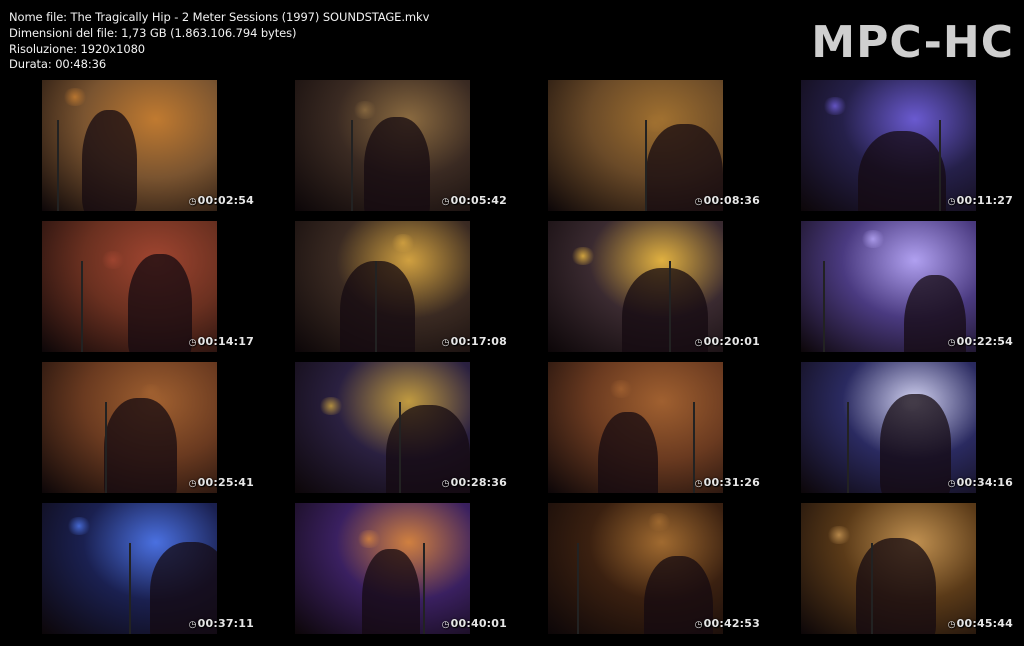 This screenshot has width=1024, height=646. I want to click on thumbnail: ◷00:14:17, so click(131, 286).